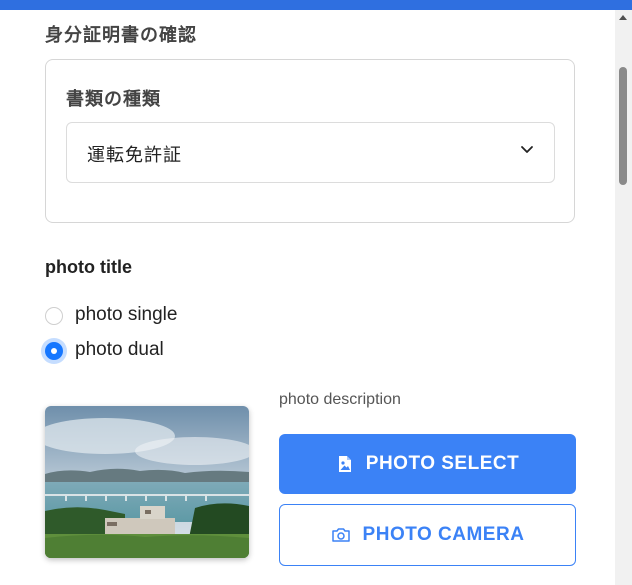 This screenshot has height=585, width=632. What do you see at coordinates (340, 535) in the screenshot?
I see `camera-icon` at bounding box center [340, 535].